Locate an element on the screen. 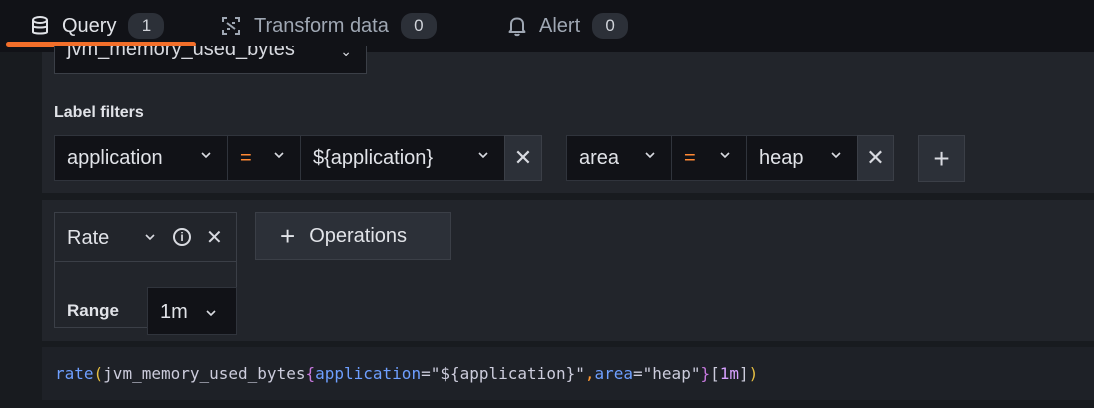  filter-value-select: ${application} is located at coordinates (402, 158).